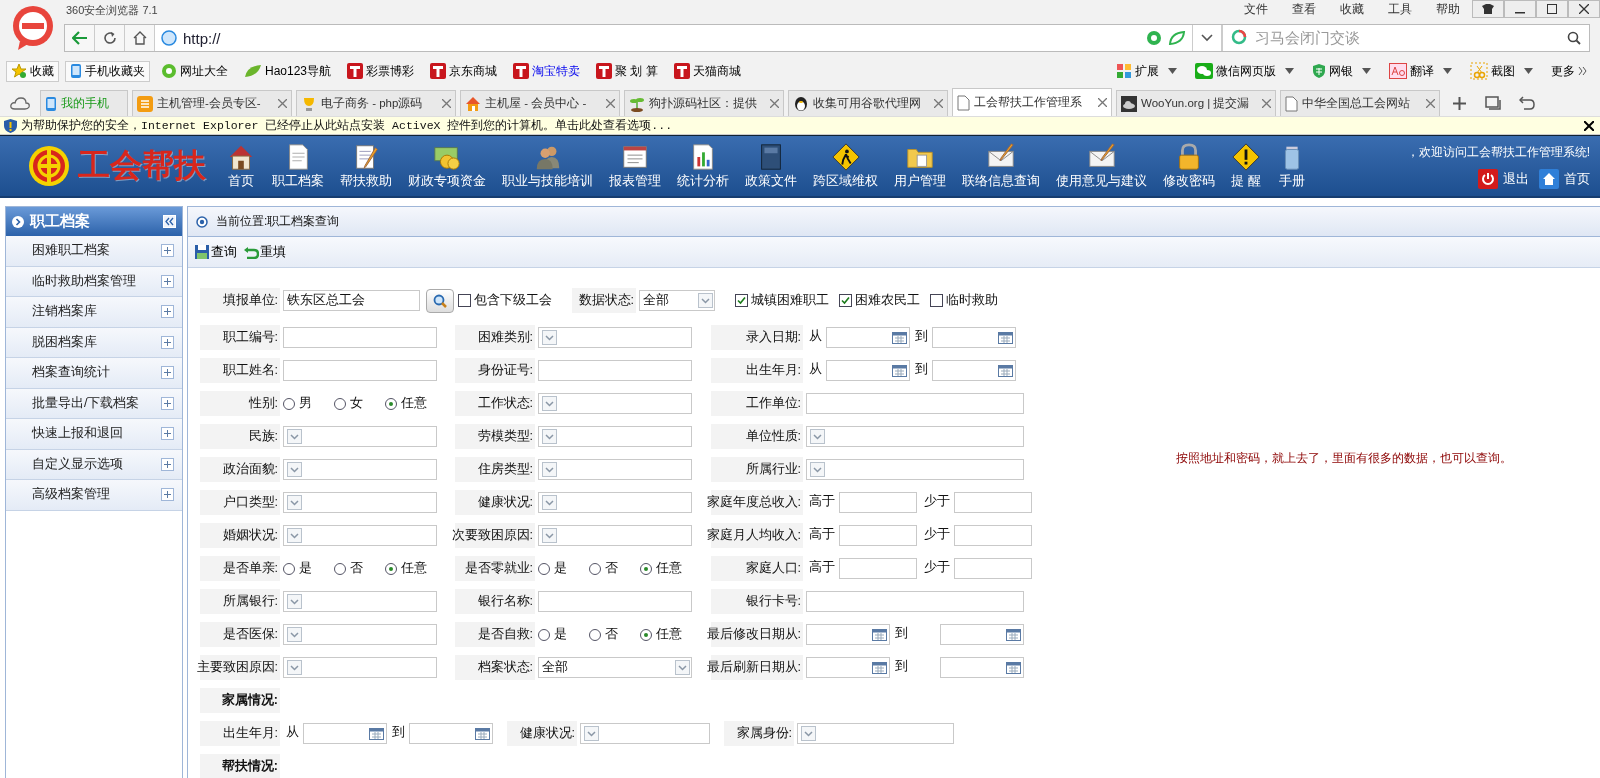 The image size is (1600, 778). Describe the element at coordinates (94, 464) in the screenshot. I see `sidebar-item: 自定义显示选项` at that location.